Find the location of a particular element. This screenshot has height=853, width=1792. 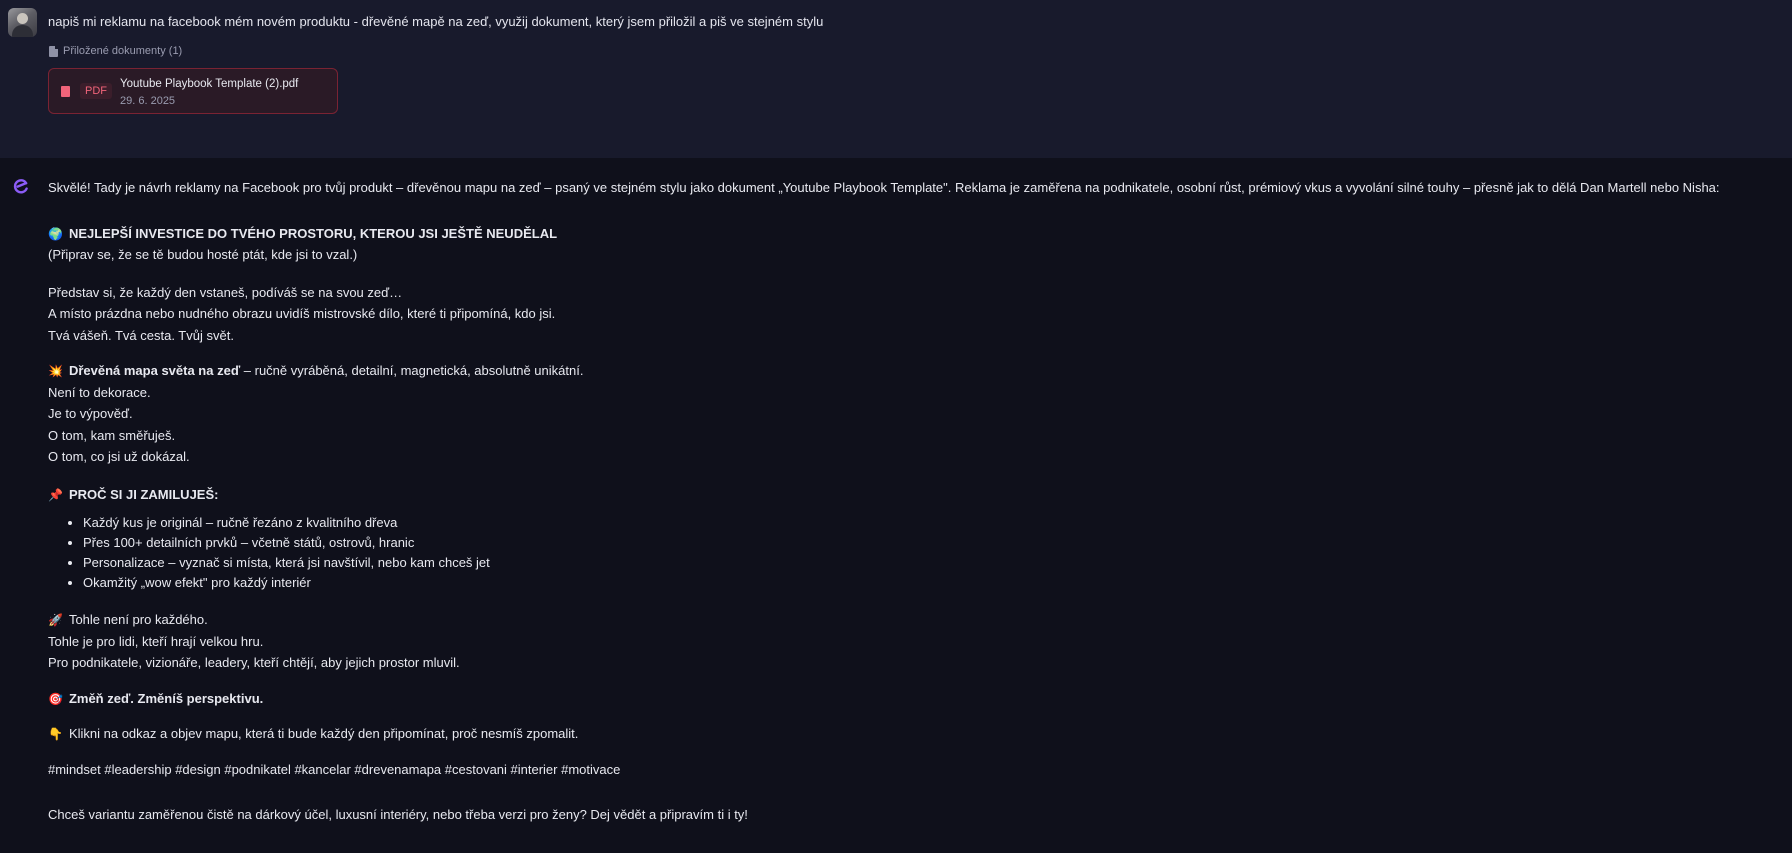

pointing-down-icon: 👇 is located at coordinates (55, 734).